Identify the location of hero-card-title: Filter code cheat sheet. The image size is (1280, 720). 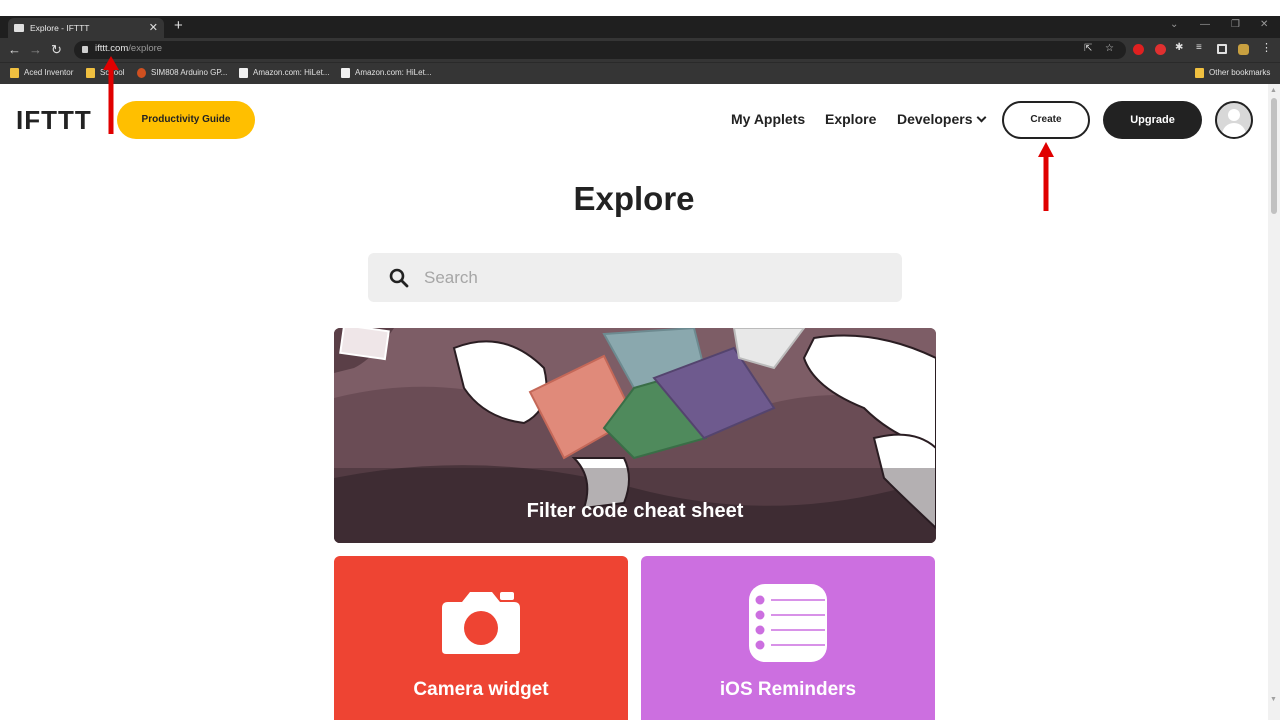
(635, 511).